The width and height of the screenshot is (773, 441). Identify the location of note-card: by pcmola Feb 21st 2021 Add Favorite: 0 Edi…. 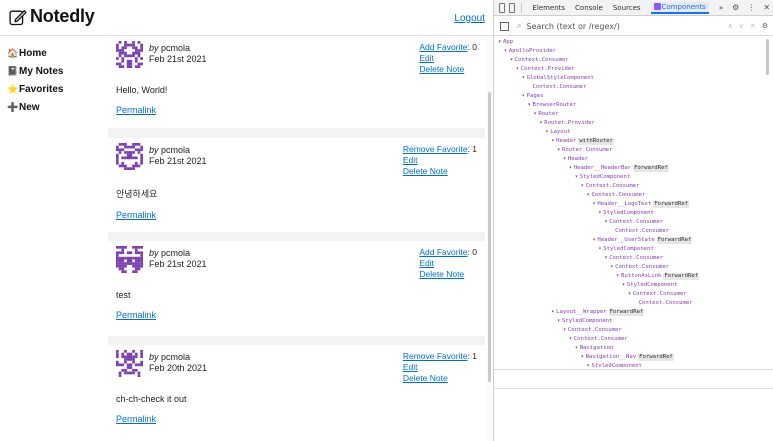
(296, 288).